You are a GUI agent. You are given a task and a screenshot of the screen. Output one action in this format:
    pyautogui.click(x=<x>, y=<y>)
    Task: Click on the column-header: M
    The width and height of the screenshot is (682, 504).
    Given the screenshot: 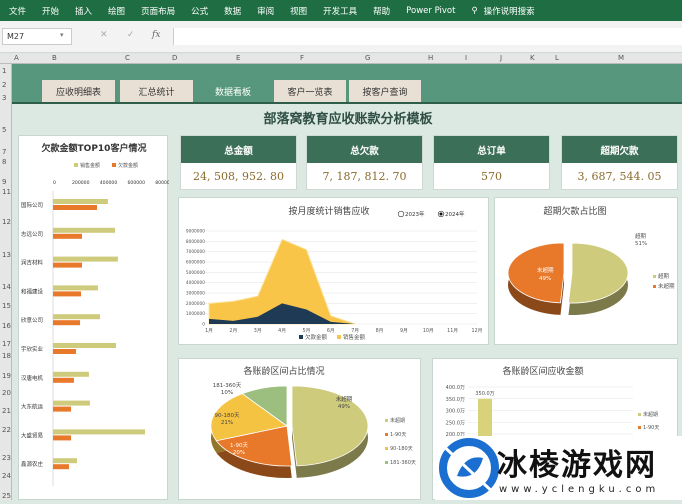 What is the action you would take?
    pyautogui.click(x=621, y=58)
    